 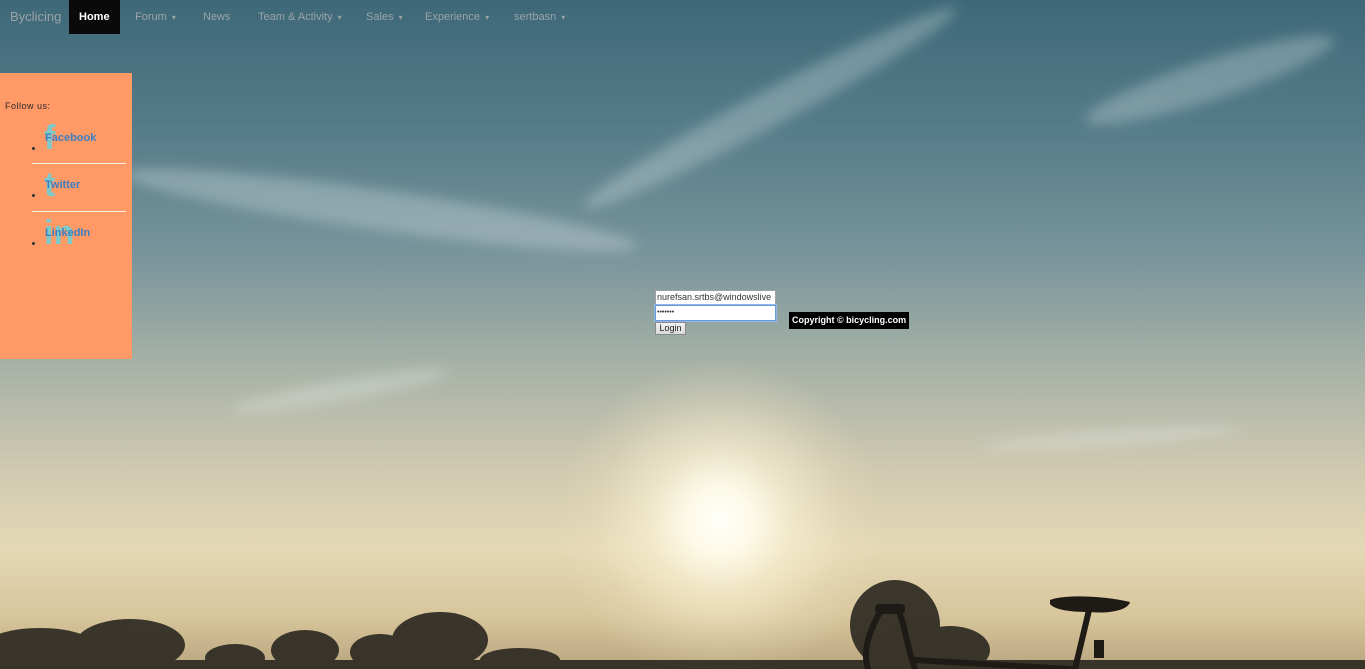 I want to click on nav-forum-label: Forum, so click(x=151, y=17).